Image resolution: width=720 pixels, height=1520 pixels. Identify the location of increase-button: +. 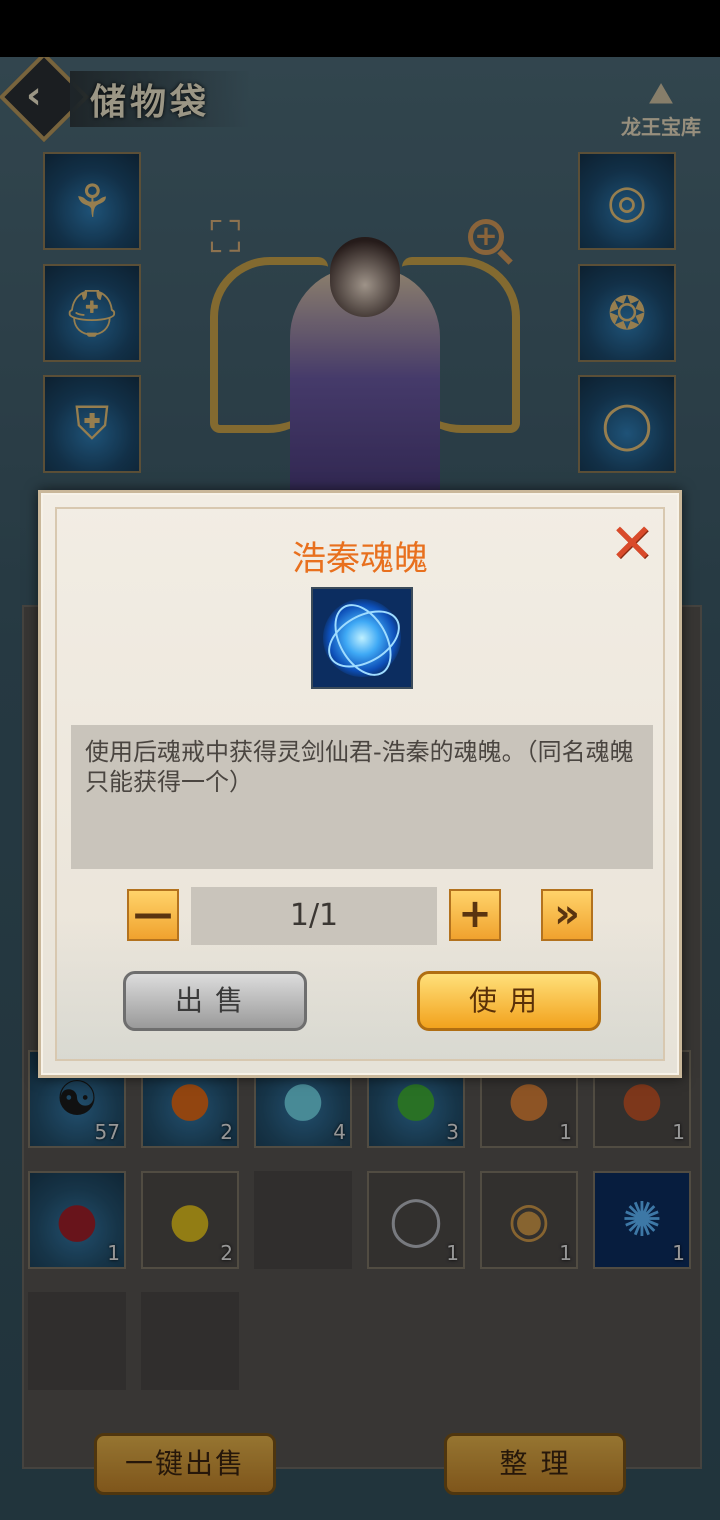
(475, 915).